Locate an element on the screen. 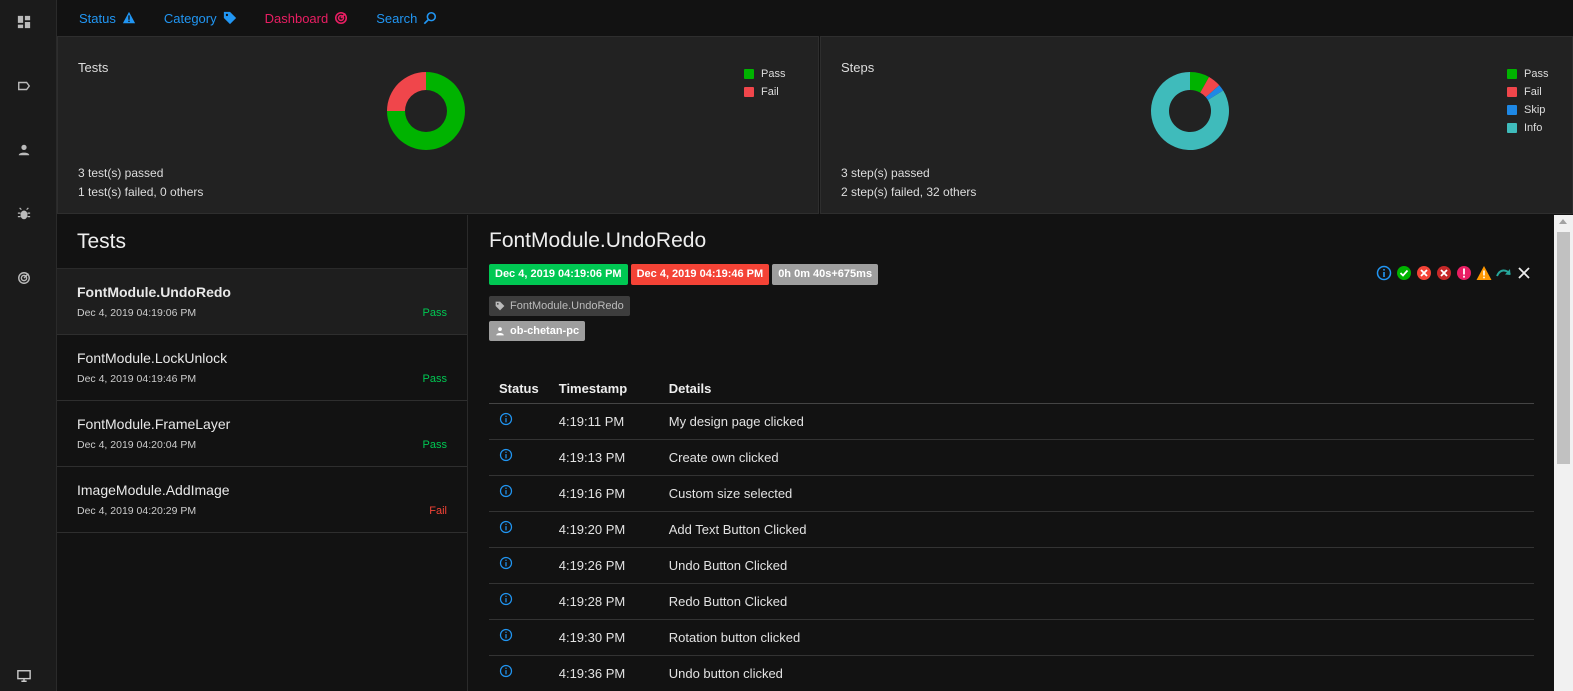 The image size is (1573, 691). steps-table-header: Status Timestamp Details is located at coordinates (1011, 389).